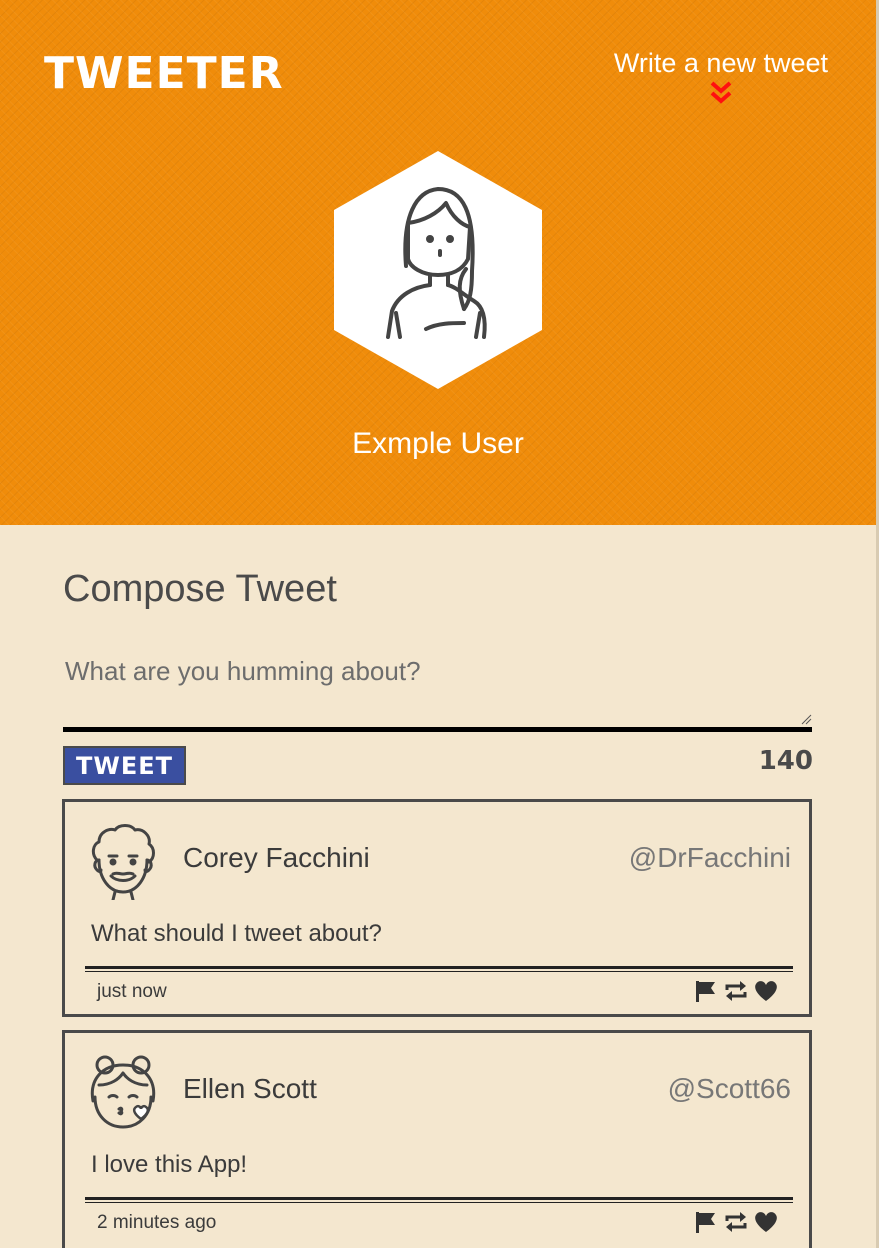  What do you see at coordinates (157, 1222) in the screenshot?
I see `tweet-timestamp: 2 minutes ago` at bounding box center [157, 1222].